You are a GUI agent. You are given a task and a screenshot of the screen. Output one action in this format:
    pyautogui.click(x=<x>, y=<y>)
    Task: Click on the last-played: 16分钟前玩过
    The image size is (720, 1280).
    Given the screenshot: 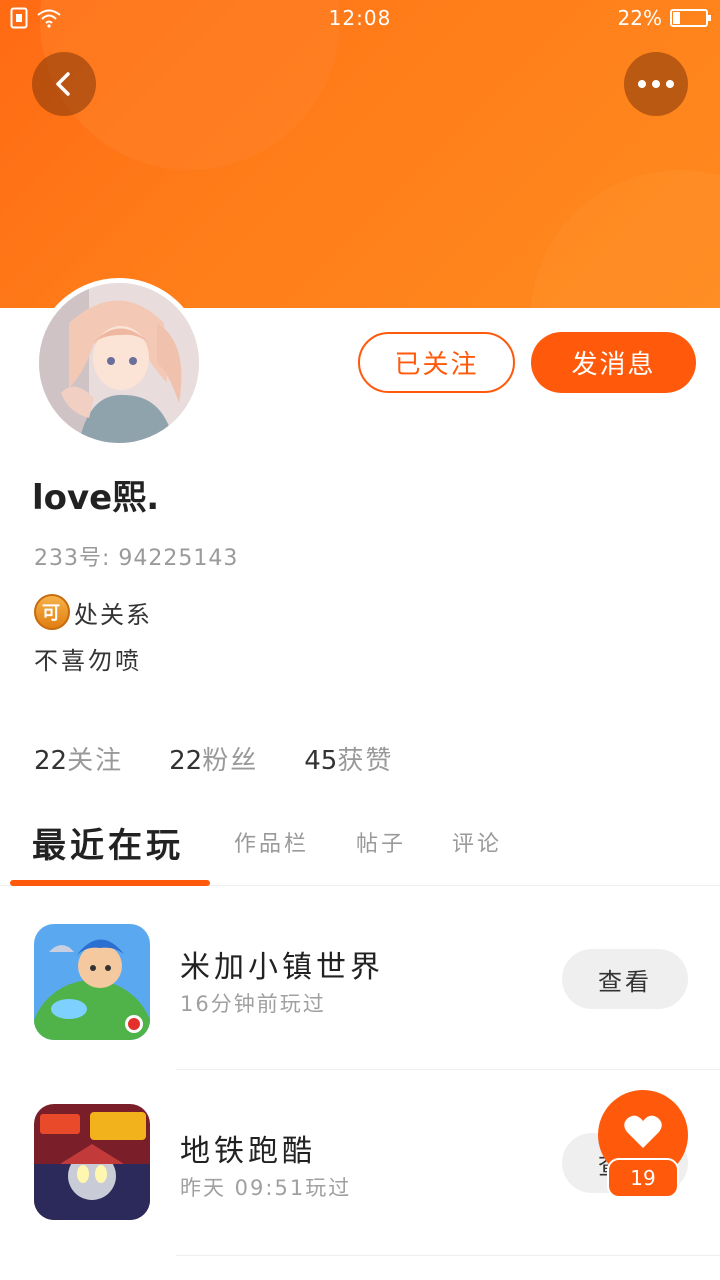 What is the action you would take?
    pyautogui.click(x=253, y=1004)
    